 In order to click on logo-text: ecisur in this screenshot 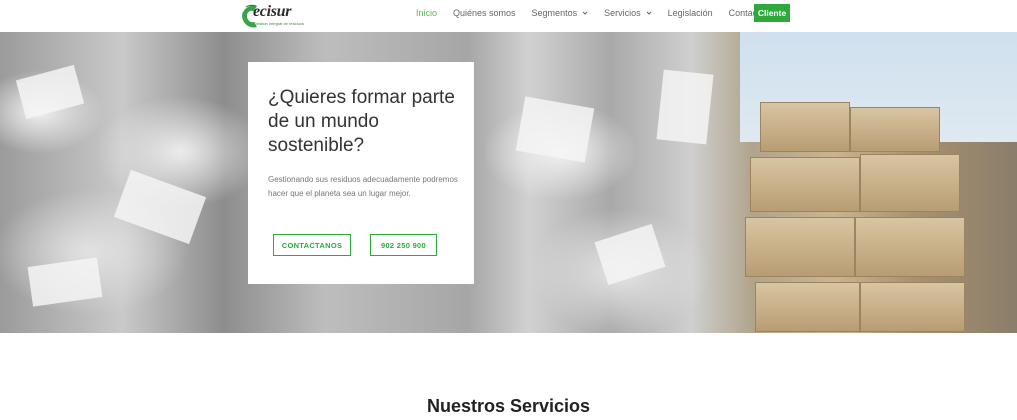, I will do `click(272, 12)`.